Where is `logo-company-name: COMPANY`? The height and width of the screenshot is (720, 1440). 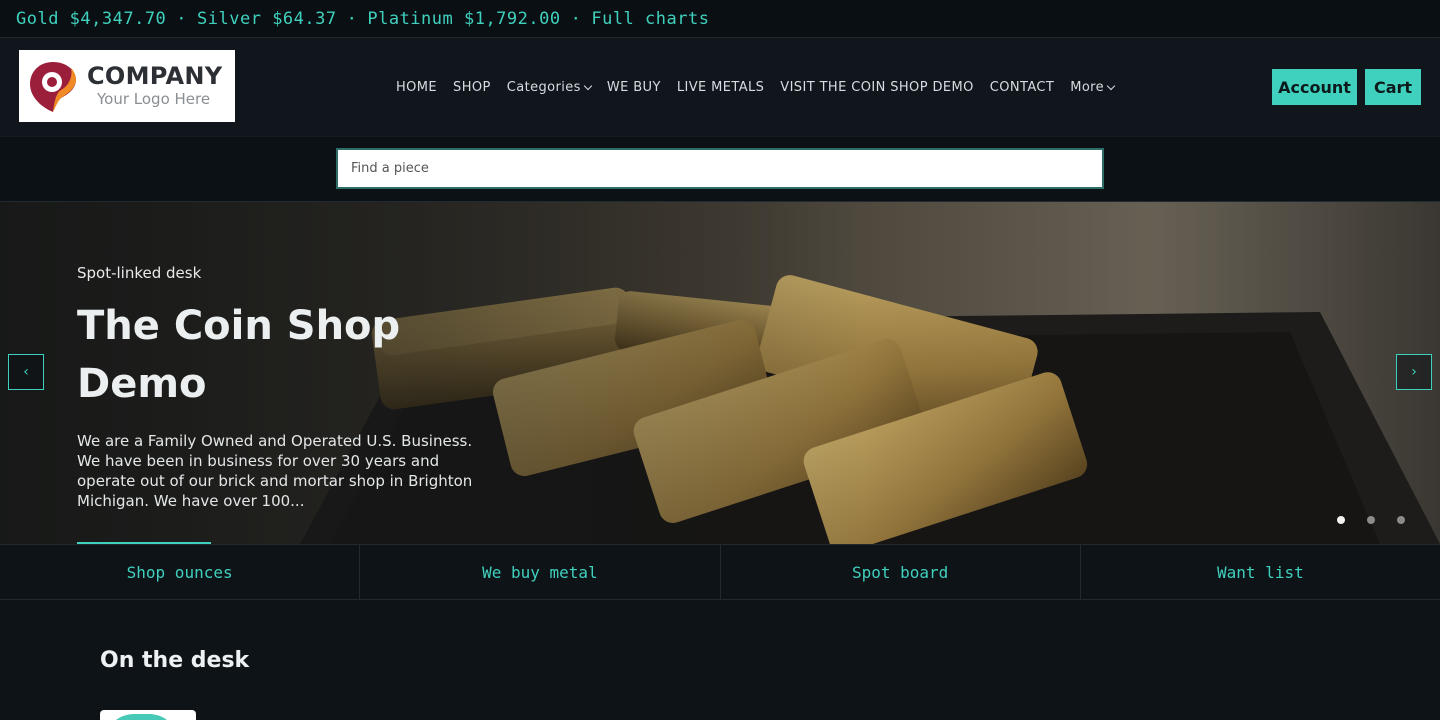
logo-company-name: COMPANY is located at coordinates (155, 76).